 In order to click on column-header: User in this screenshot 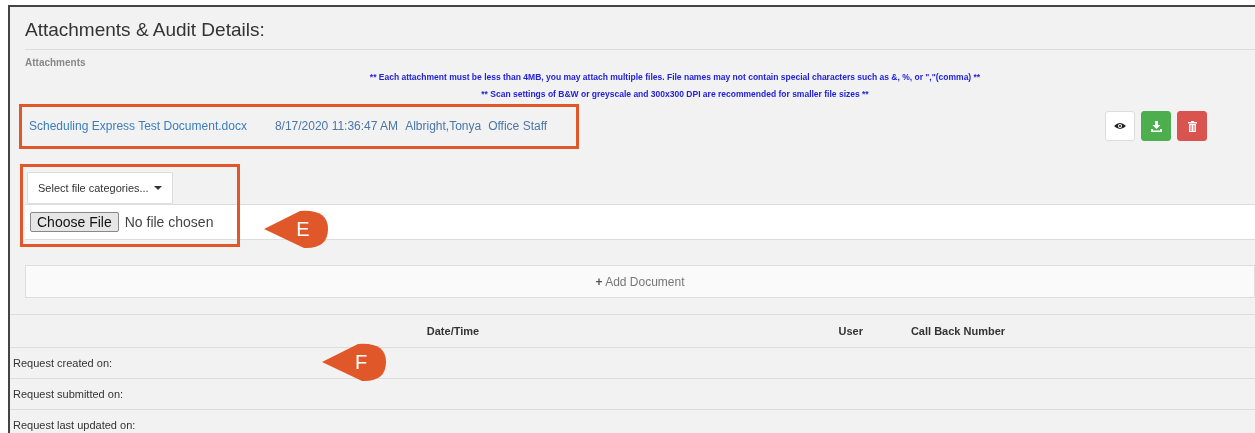, I will do `click(850, 331)`.